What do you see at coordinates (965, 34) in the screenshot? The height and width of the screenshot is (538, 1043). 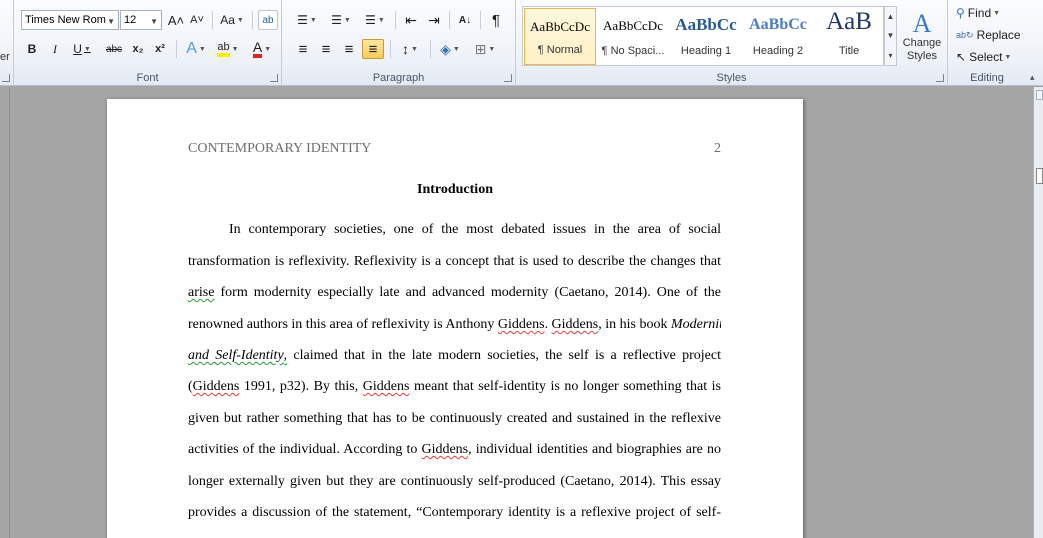 I see `replace-icon: ab↻` at bounding box center [965, 34].